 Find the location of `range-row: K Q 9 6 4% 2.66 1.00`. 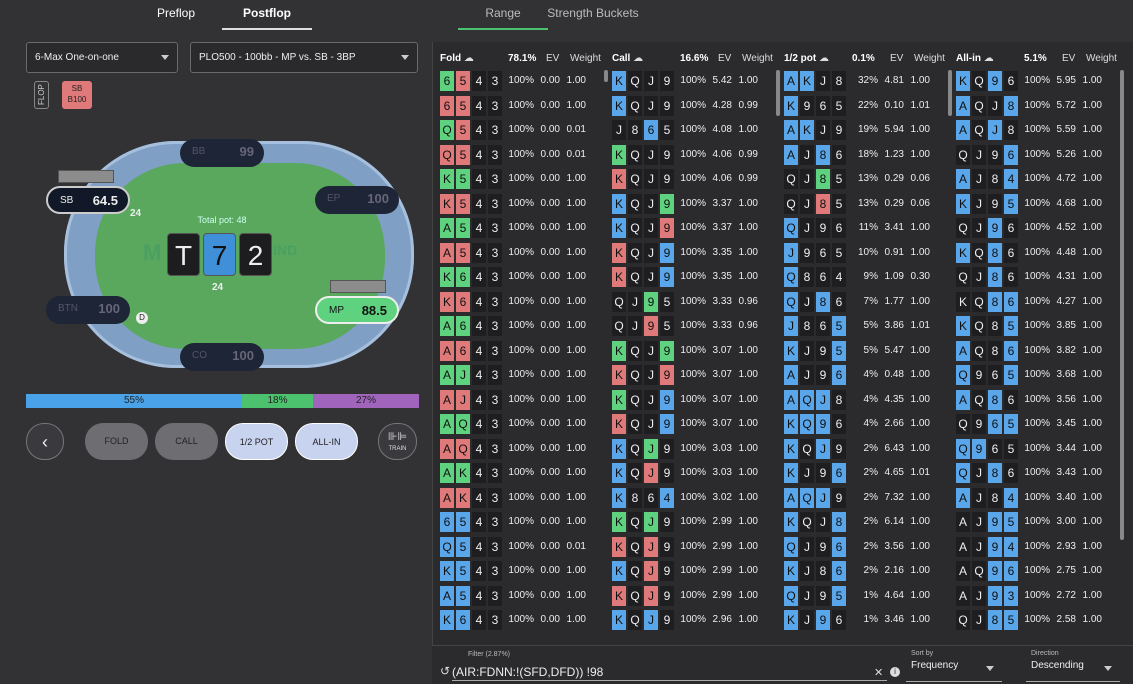

range-row: K Q 9 6 4% 2.66 1.00 is located at coordinates (867, 424).